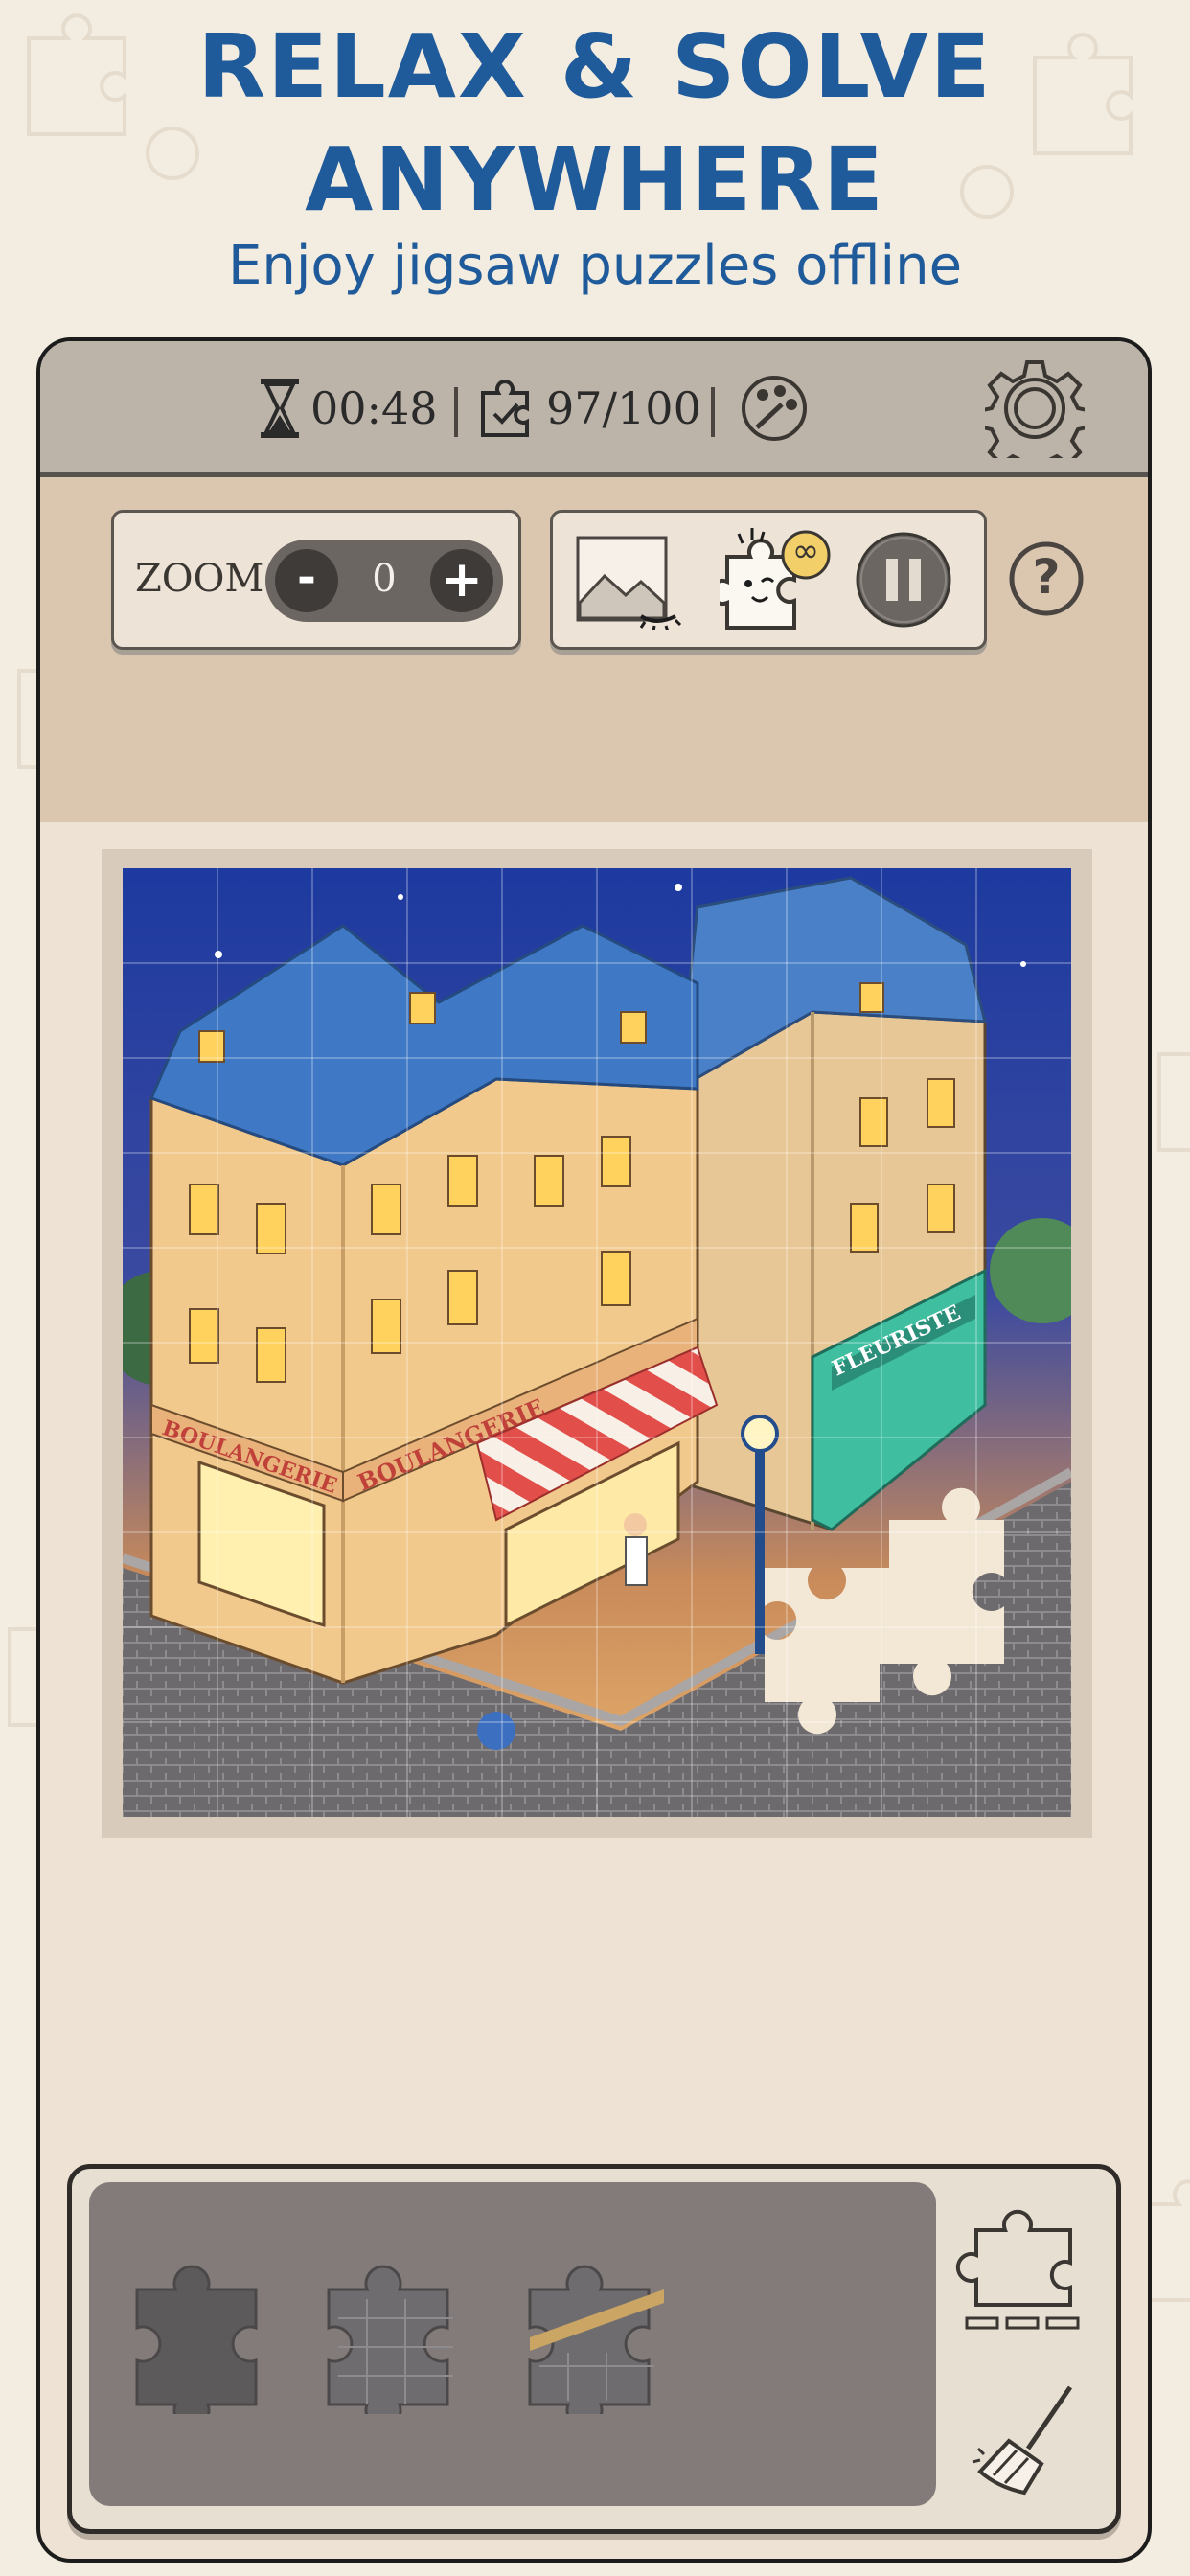 The width and height of the screenshot is (1190, 2576). I want to click on tools-panel: ∞, so click(769, 580).